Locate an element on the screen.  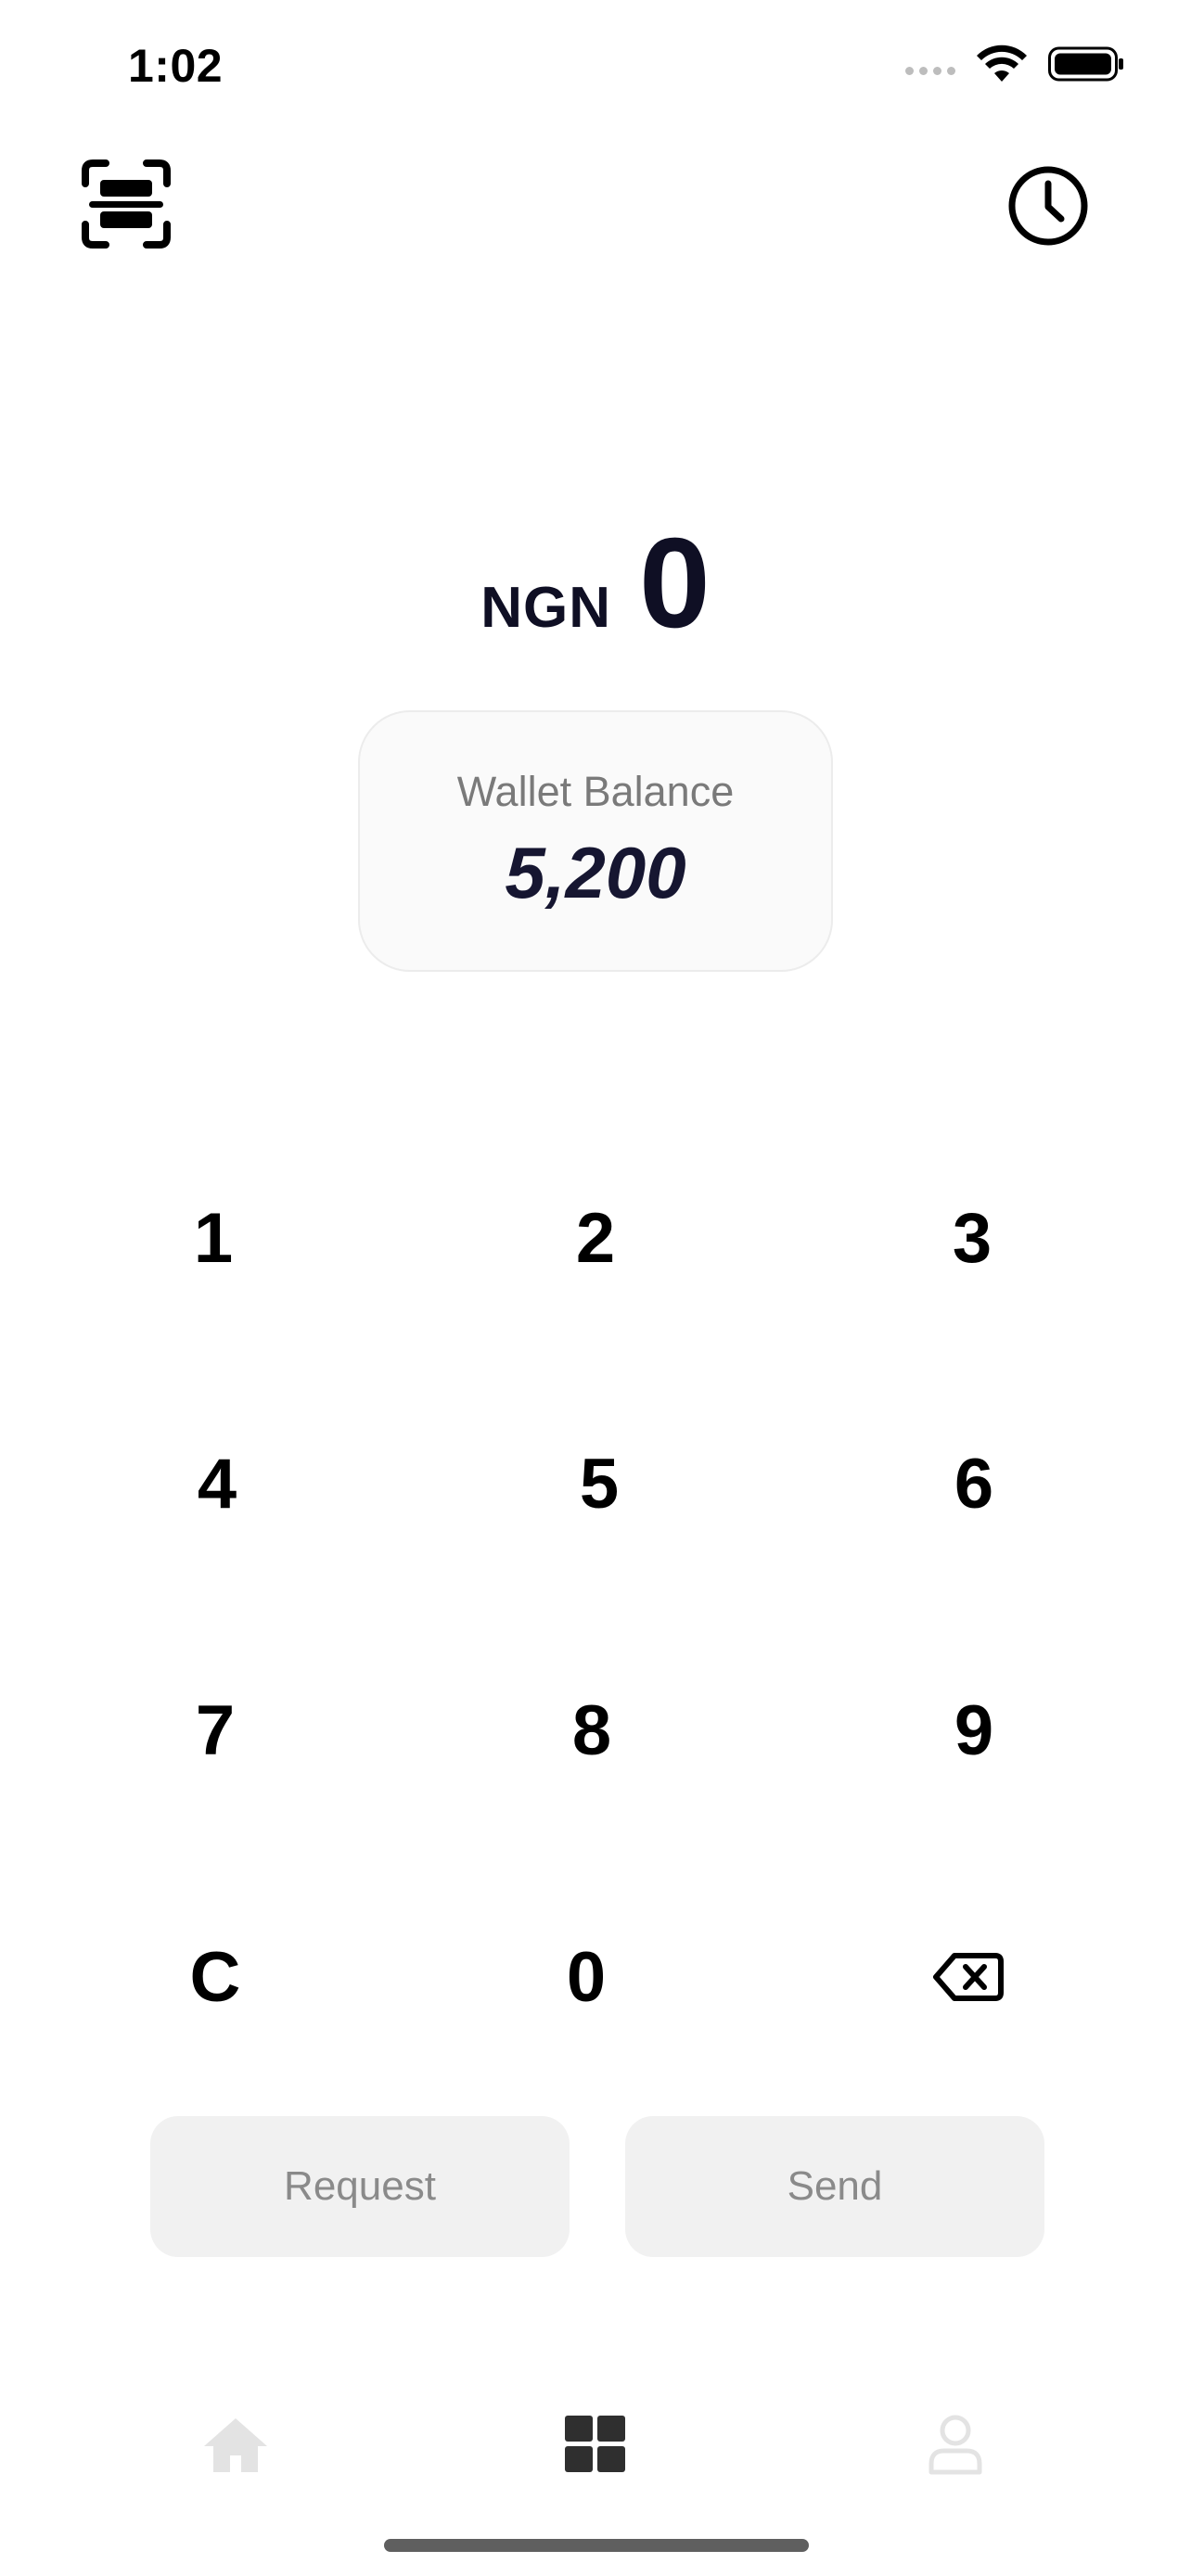
request-button: Request is located at coordinates (360, 2186).